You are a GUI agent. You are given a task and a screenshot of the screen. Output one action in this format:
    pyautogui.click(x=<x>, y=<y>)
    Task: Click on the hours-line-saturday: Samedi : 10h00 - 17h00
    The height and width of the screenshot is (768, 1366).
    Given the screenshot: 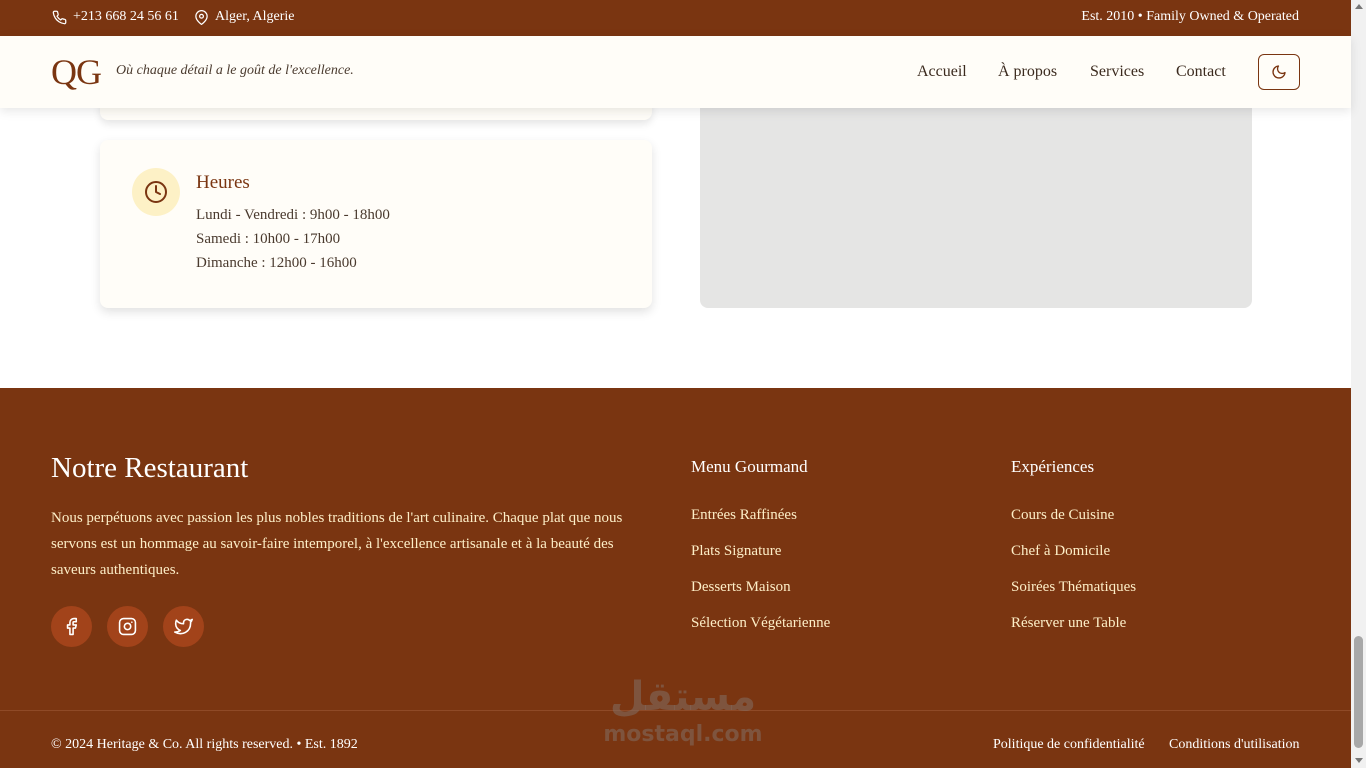 What is the action you would take?
    pyautogui.click(x=268, y=239)
    